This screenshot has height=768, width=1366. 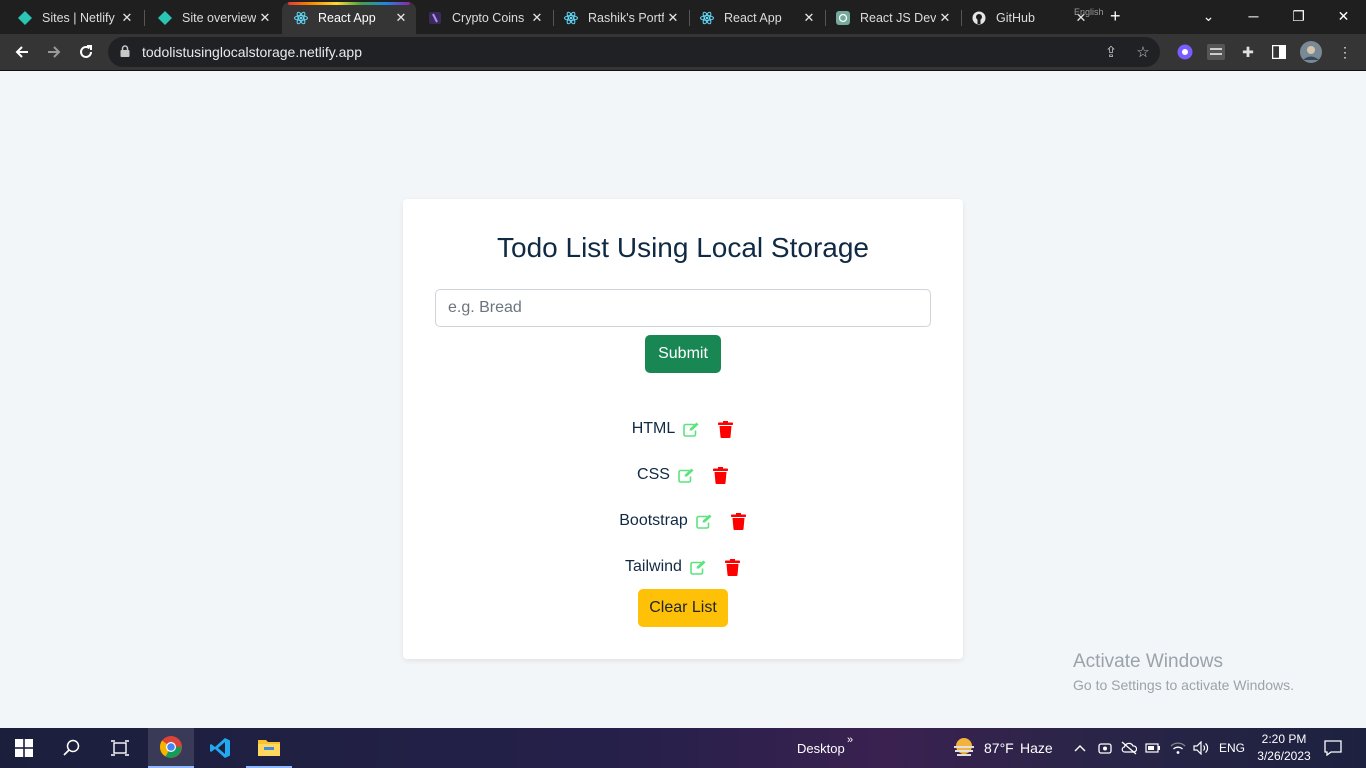 I want to click on side-panel-icon, so click(x=1279, y=52).